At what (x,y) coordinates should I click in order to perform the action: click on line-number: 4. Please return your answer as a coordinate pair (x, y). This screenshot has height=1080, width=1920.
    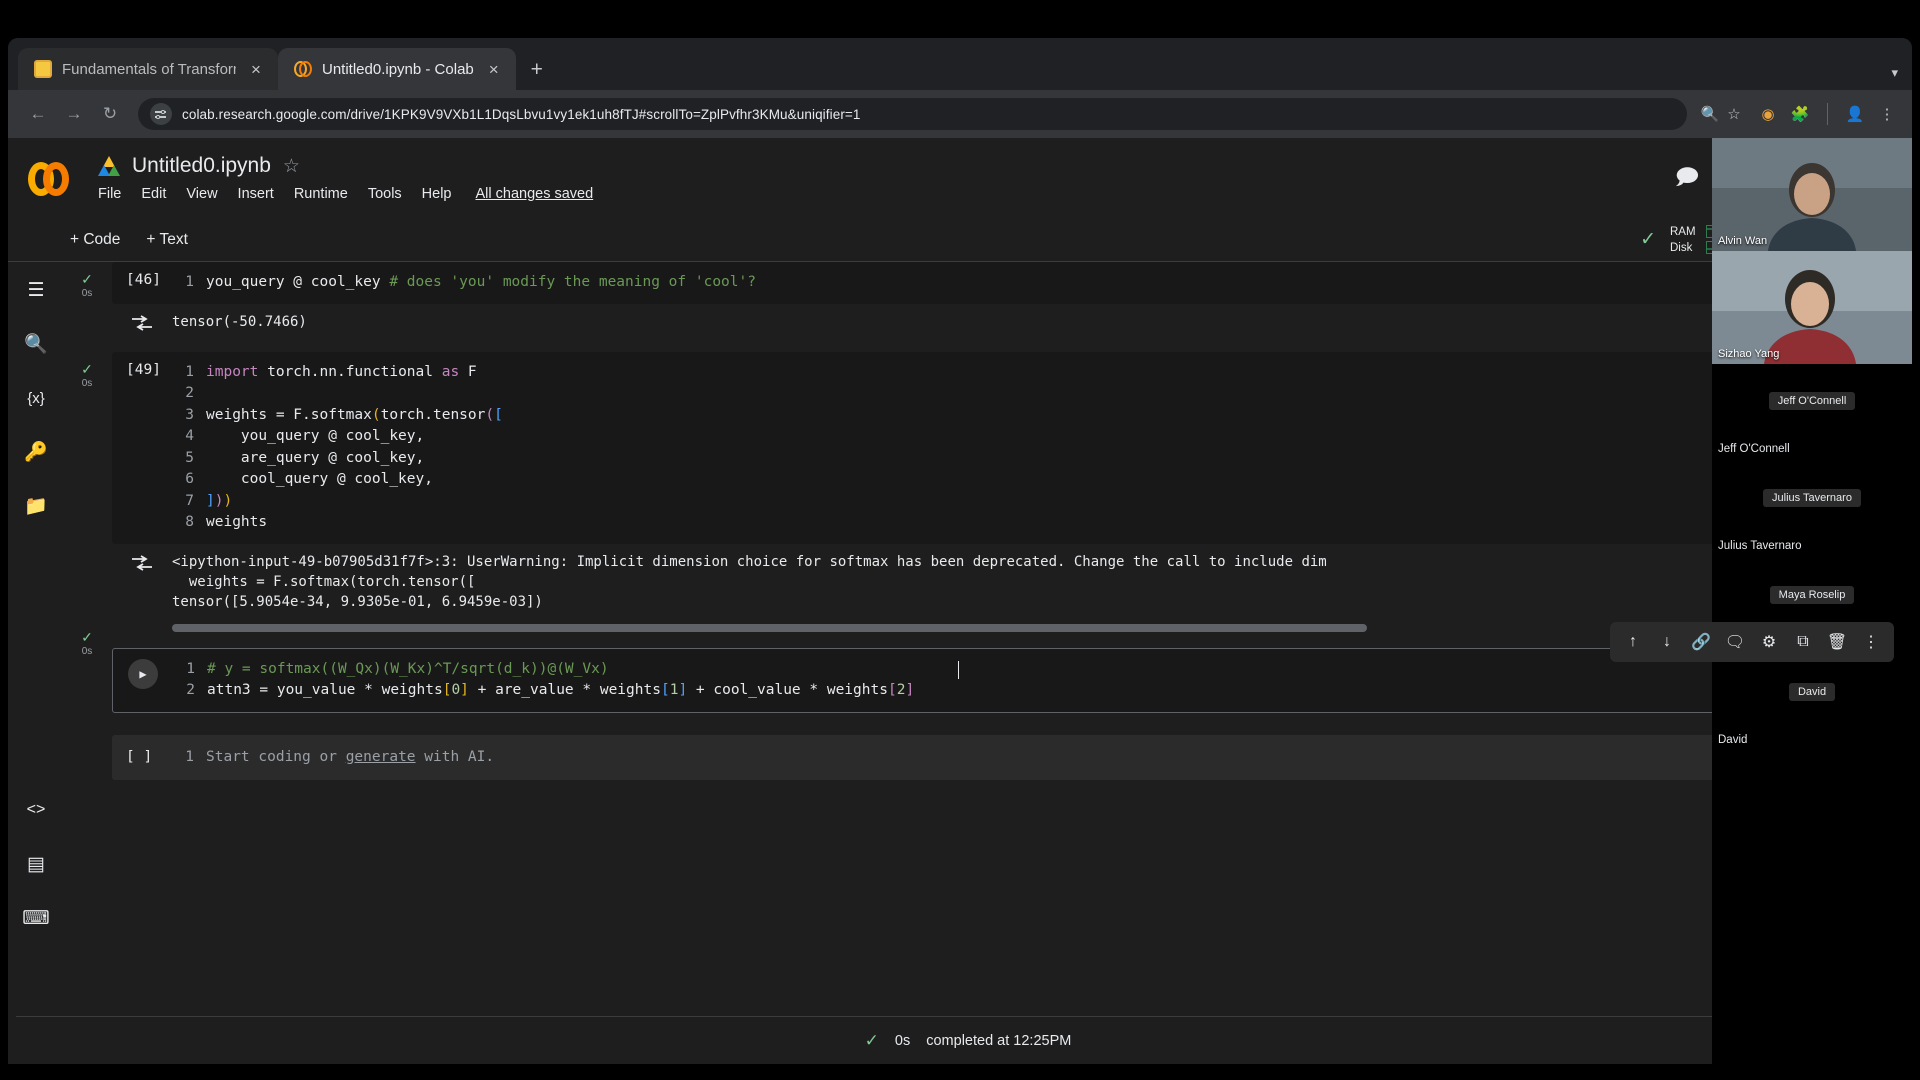
    Looking at the image, I should click on (189, 436).